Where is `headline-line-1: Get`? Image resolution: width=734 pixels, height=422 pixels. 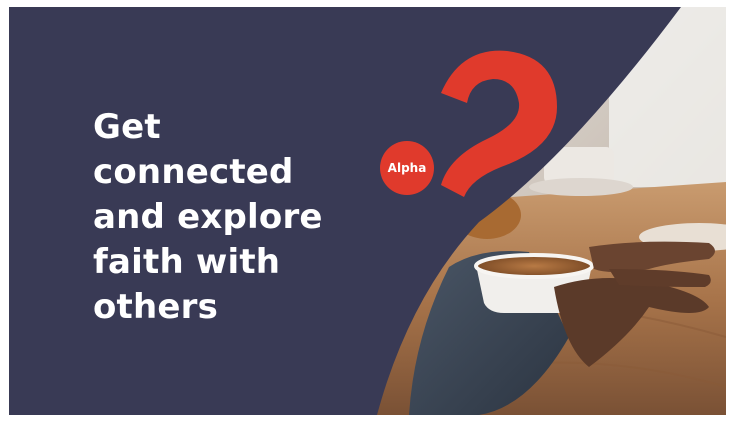 headline-line-1: Get is located at coordinates (127, 127).